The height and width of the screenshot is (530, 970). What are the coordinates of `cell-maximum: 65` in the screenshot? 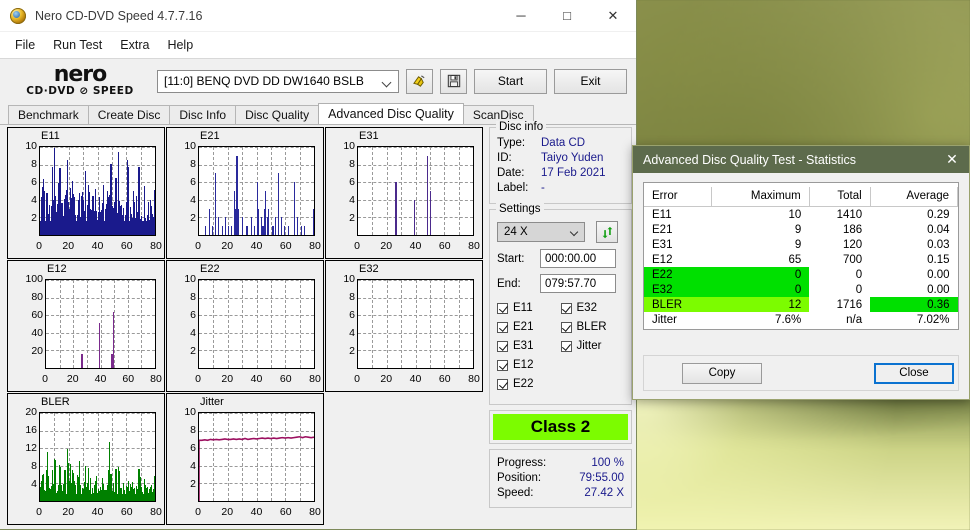 It's located at (795, 259).